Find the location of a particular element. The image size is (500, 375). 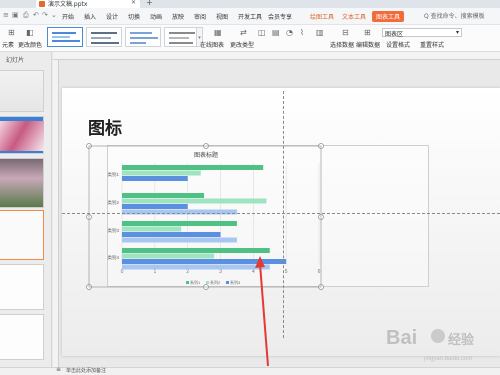

select-data-button: 选择数据 is located at coordinates (342, 44).